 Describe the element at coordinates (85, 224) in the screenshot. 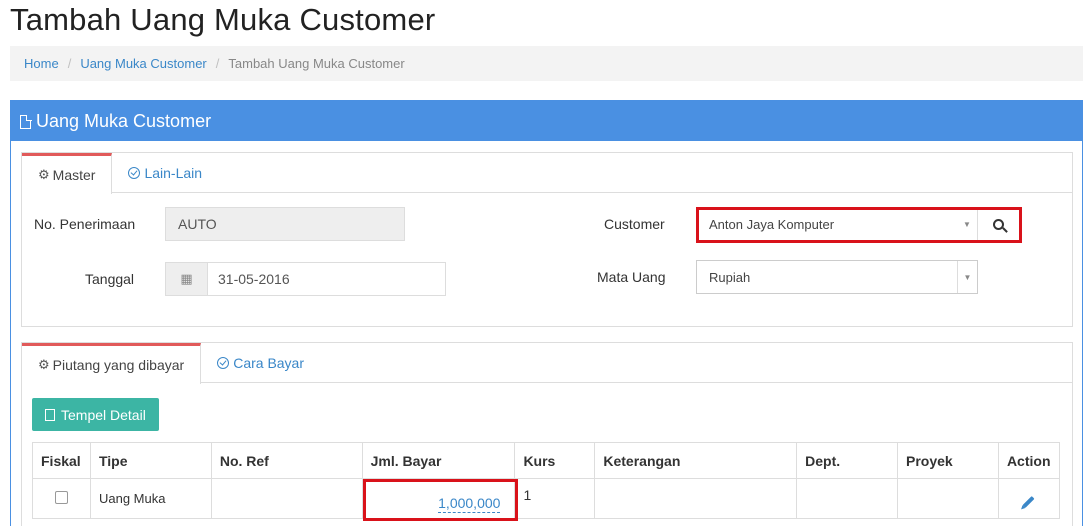

I see `no-penerimaan-label: No. Penerimaan` at that location.